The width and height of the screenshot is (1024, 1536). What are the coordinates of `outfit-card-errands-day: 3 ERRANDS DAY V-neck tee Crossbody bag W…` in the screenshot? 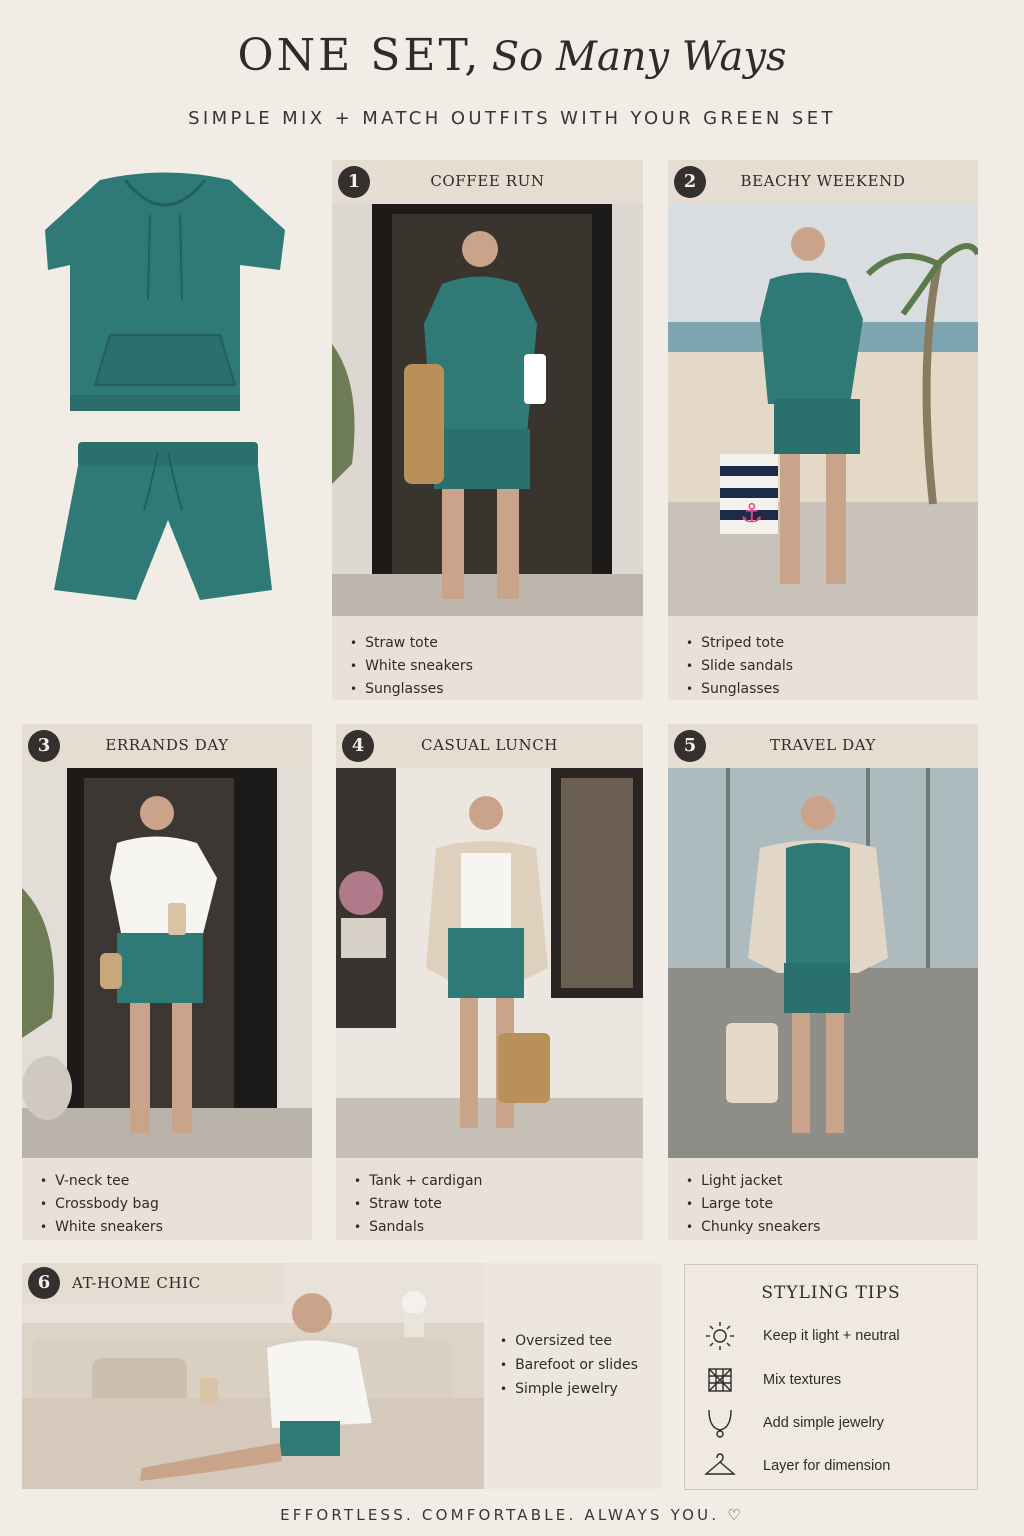 It's located at (167, 982).